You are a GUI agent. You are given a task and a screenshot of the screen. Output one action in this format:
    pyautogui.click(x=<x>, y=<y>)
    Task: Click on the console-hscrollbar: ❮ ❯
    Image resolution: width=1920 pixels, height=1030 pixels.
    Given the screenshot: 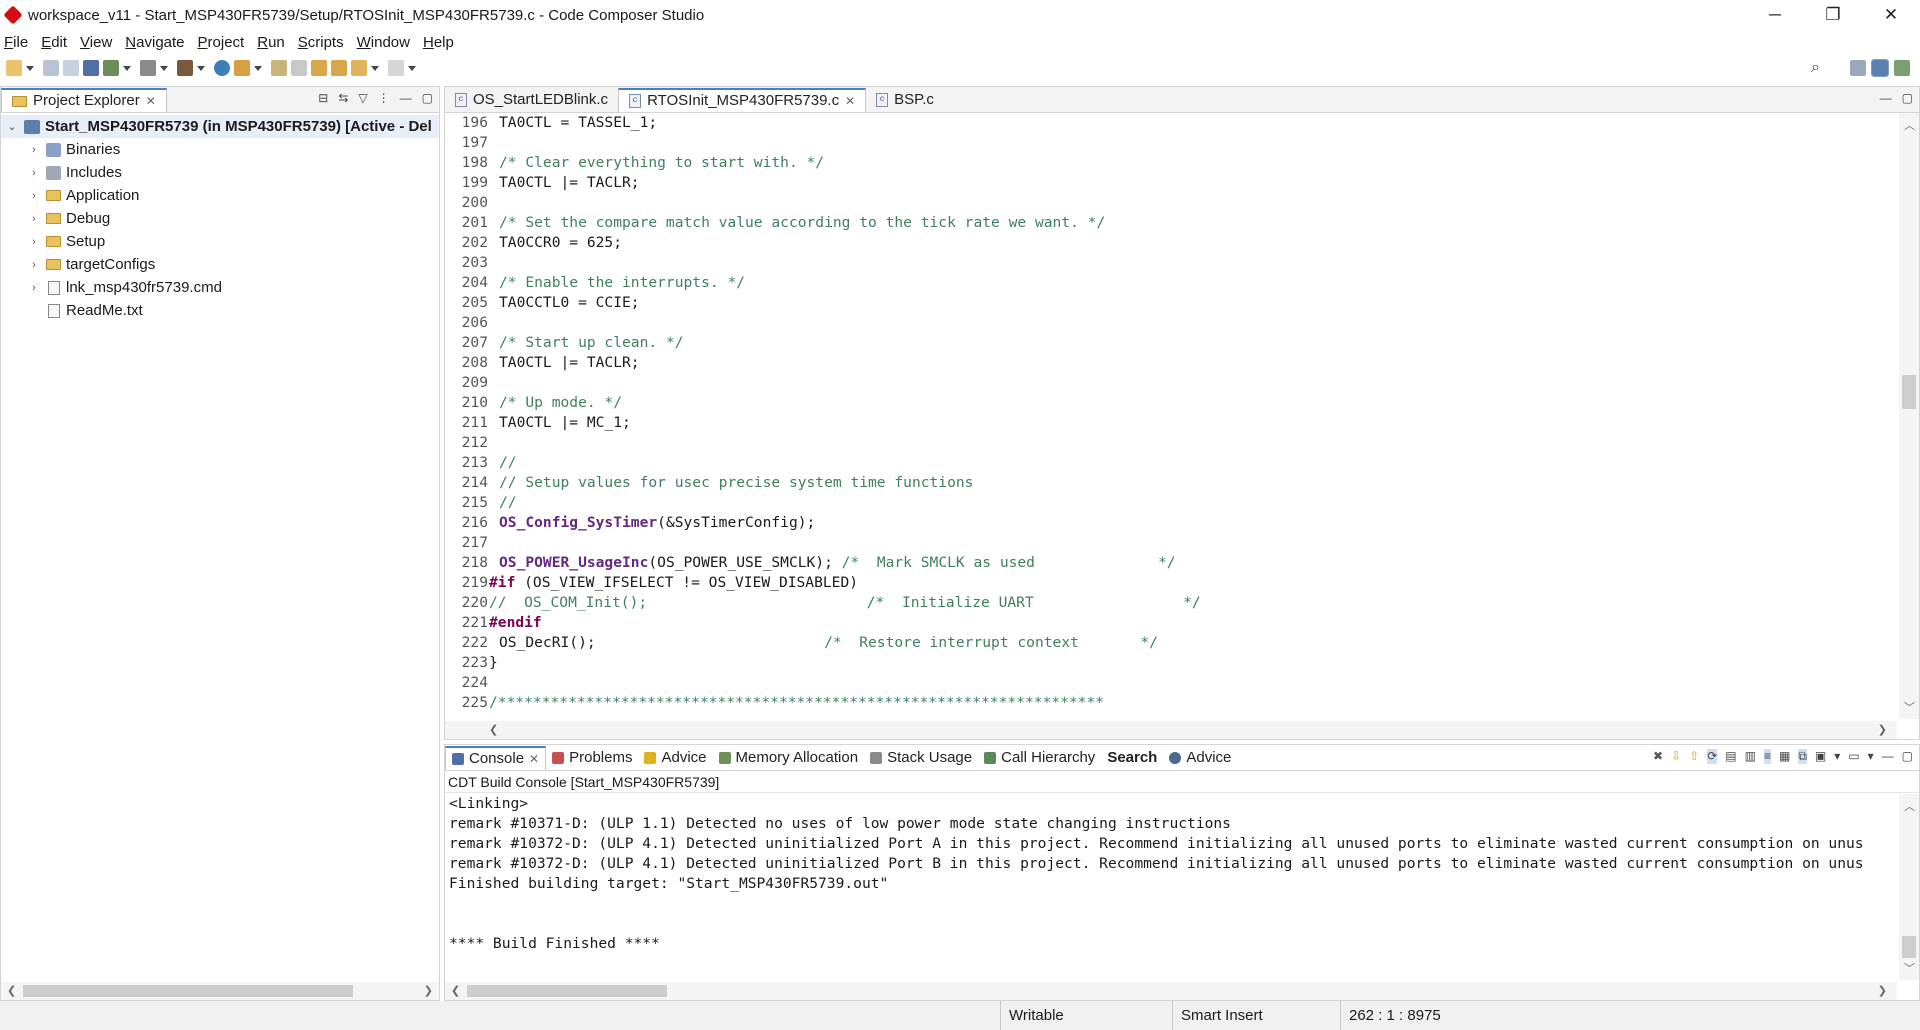 What is the action you would take?
    pyautogui.click(x=1171, y=991)
    